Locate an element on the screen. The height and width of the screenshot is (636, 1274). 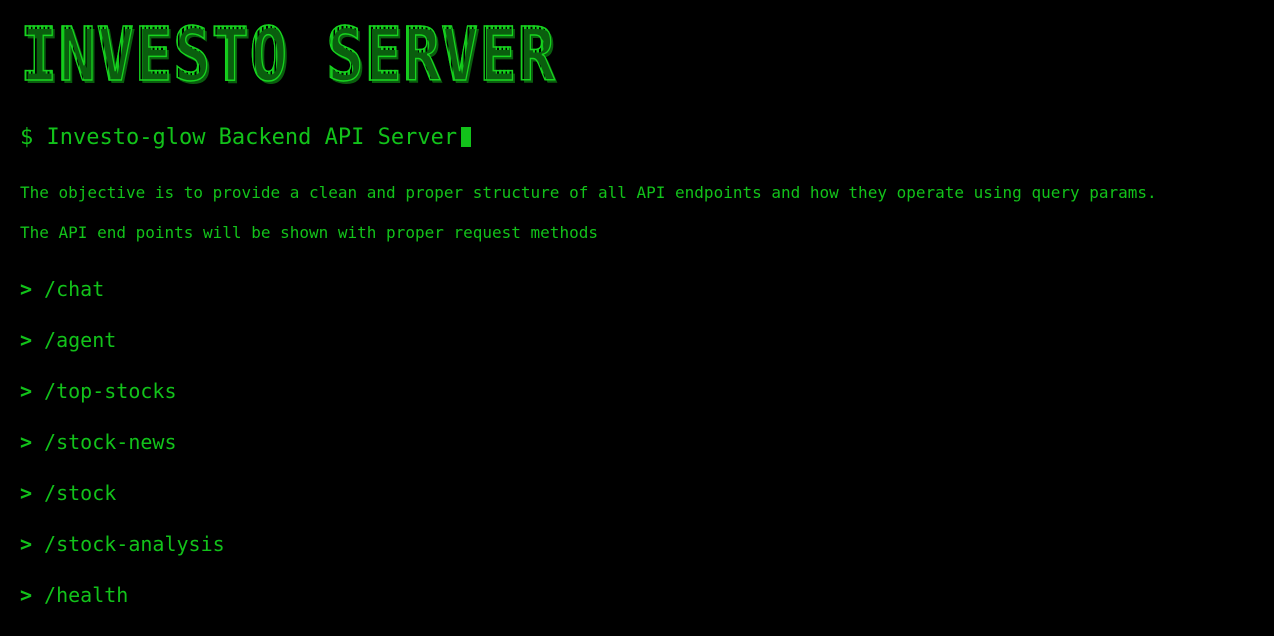
endpoint-health: > /health is located at coordinates (122, 607).